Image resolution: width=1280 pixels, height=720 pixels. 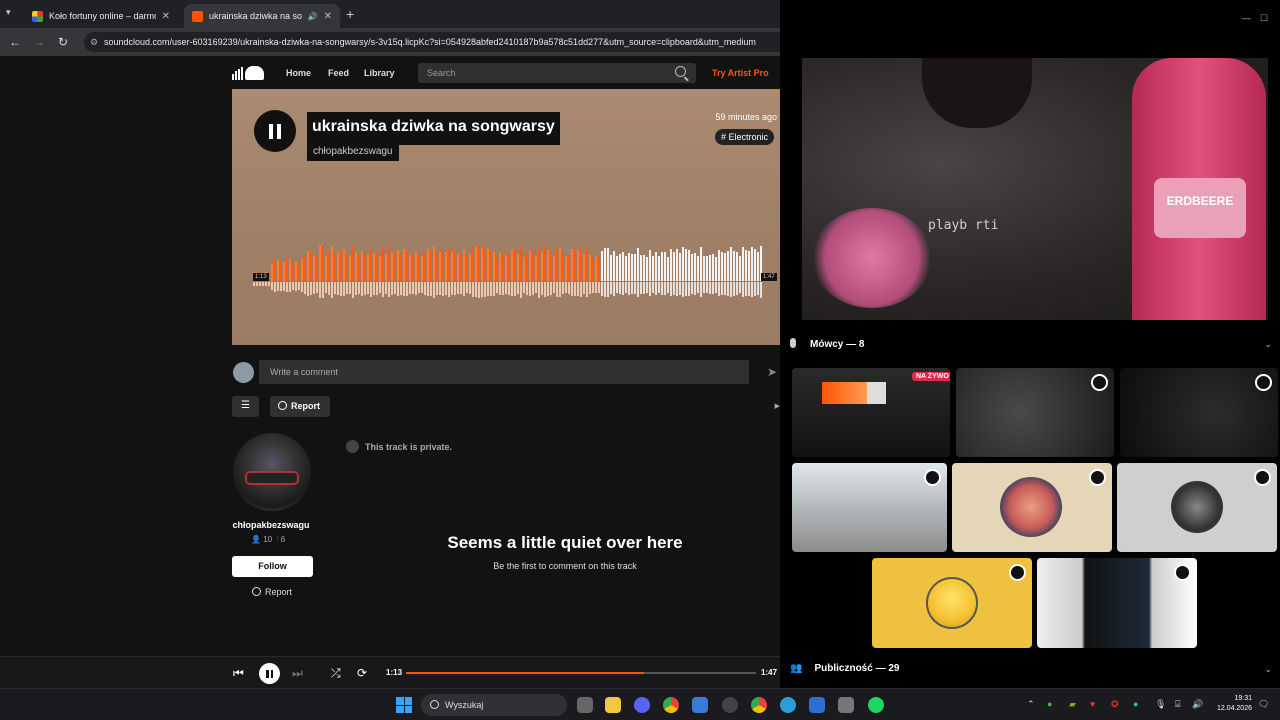 I want to click on soundcloud-logo-icon, so click(x=248, y=73).